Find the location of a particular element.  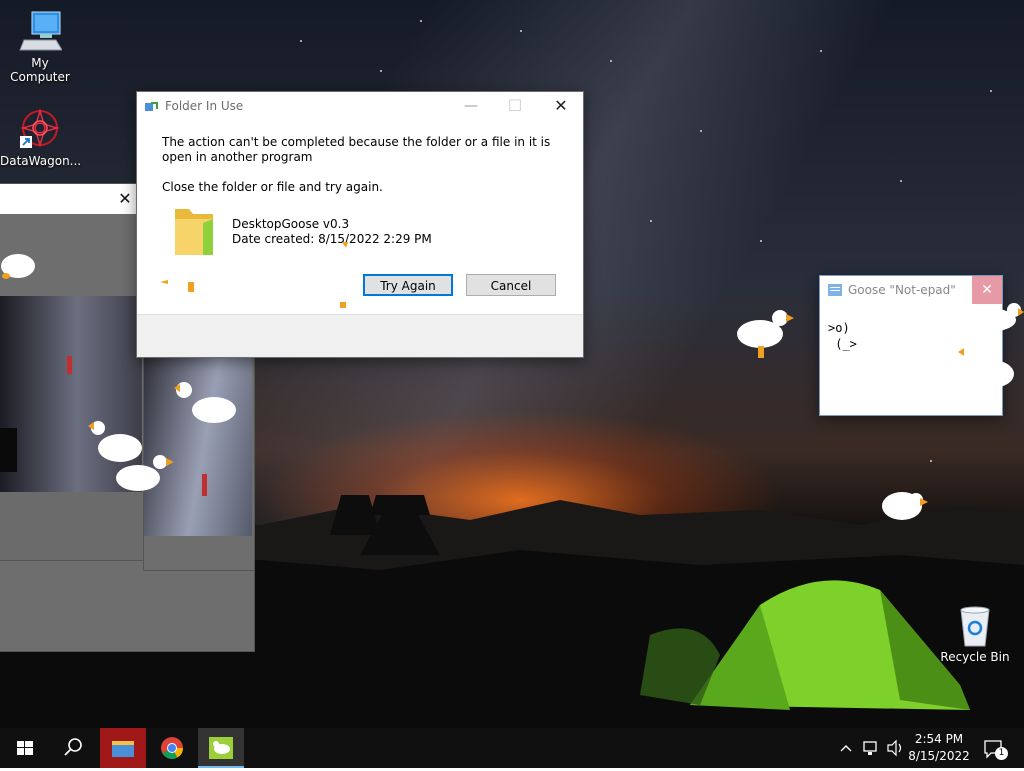

maximize-button: ☐ is located at coordinates (515, 105).